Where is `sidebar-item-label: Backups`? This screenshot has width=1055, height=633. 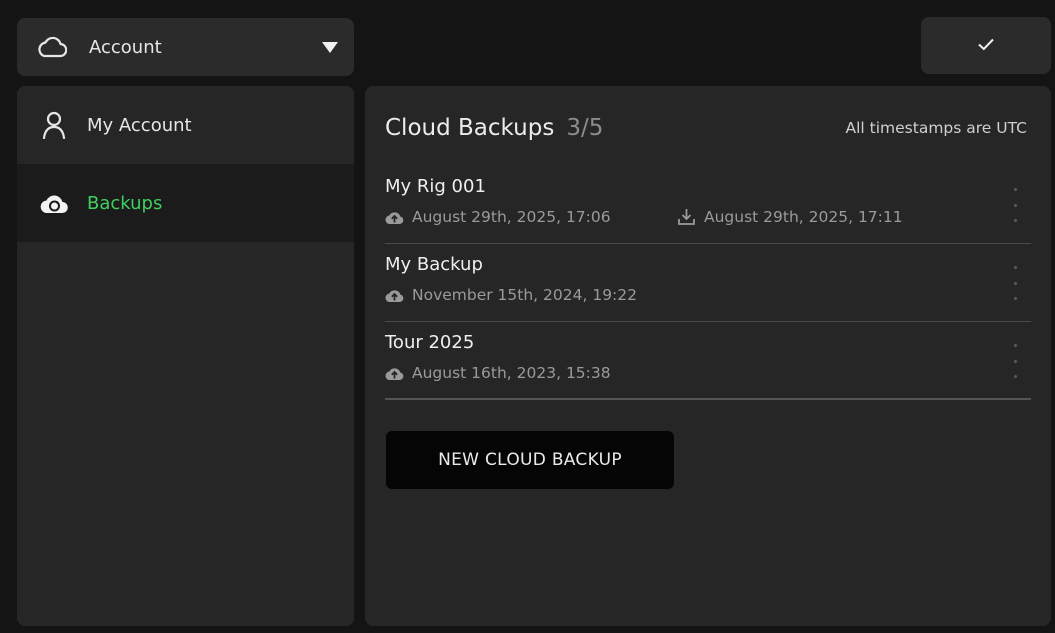
sidebar-item-label: Backups is located at coordinates (125, 203).